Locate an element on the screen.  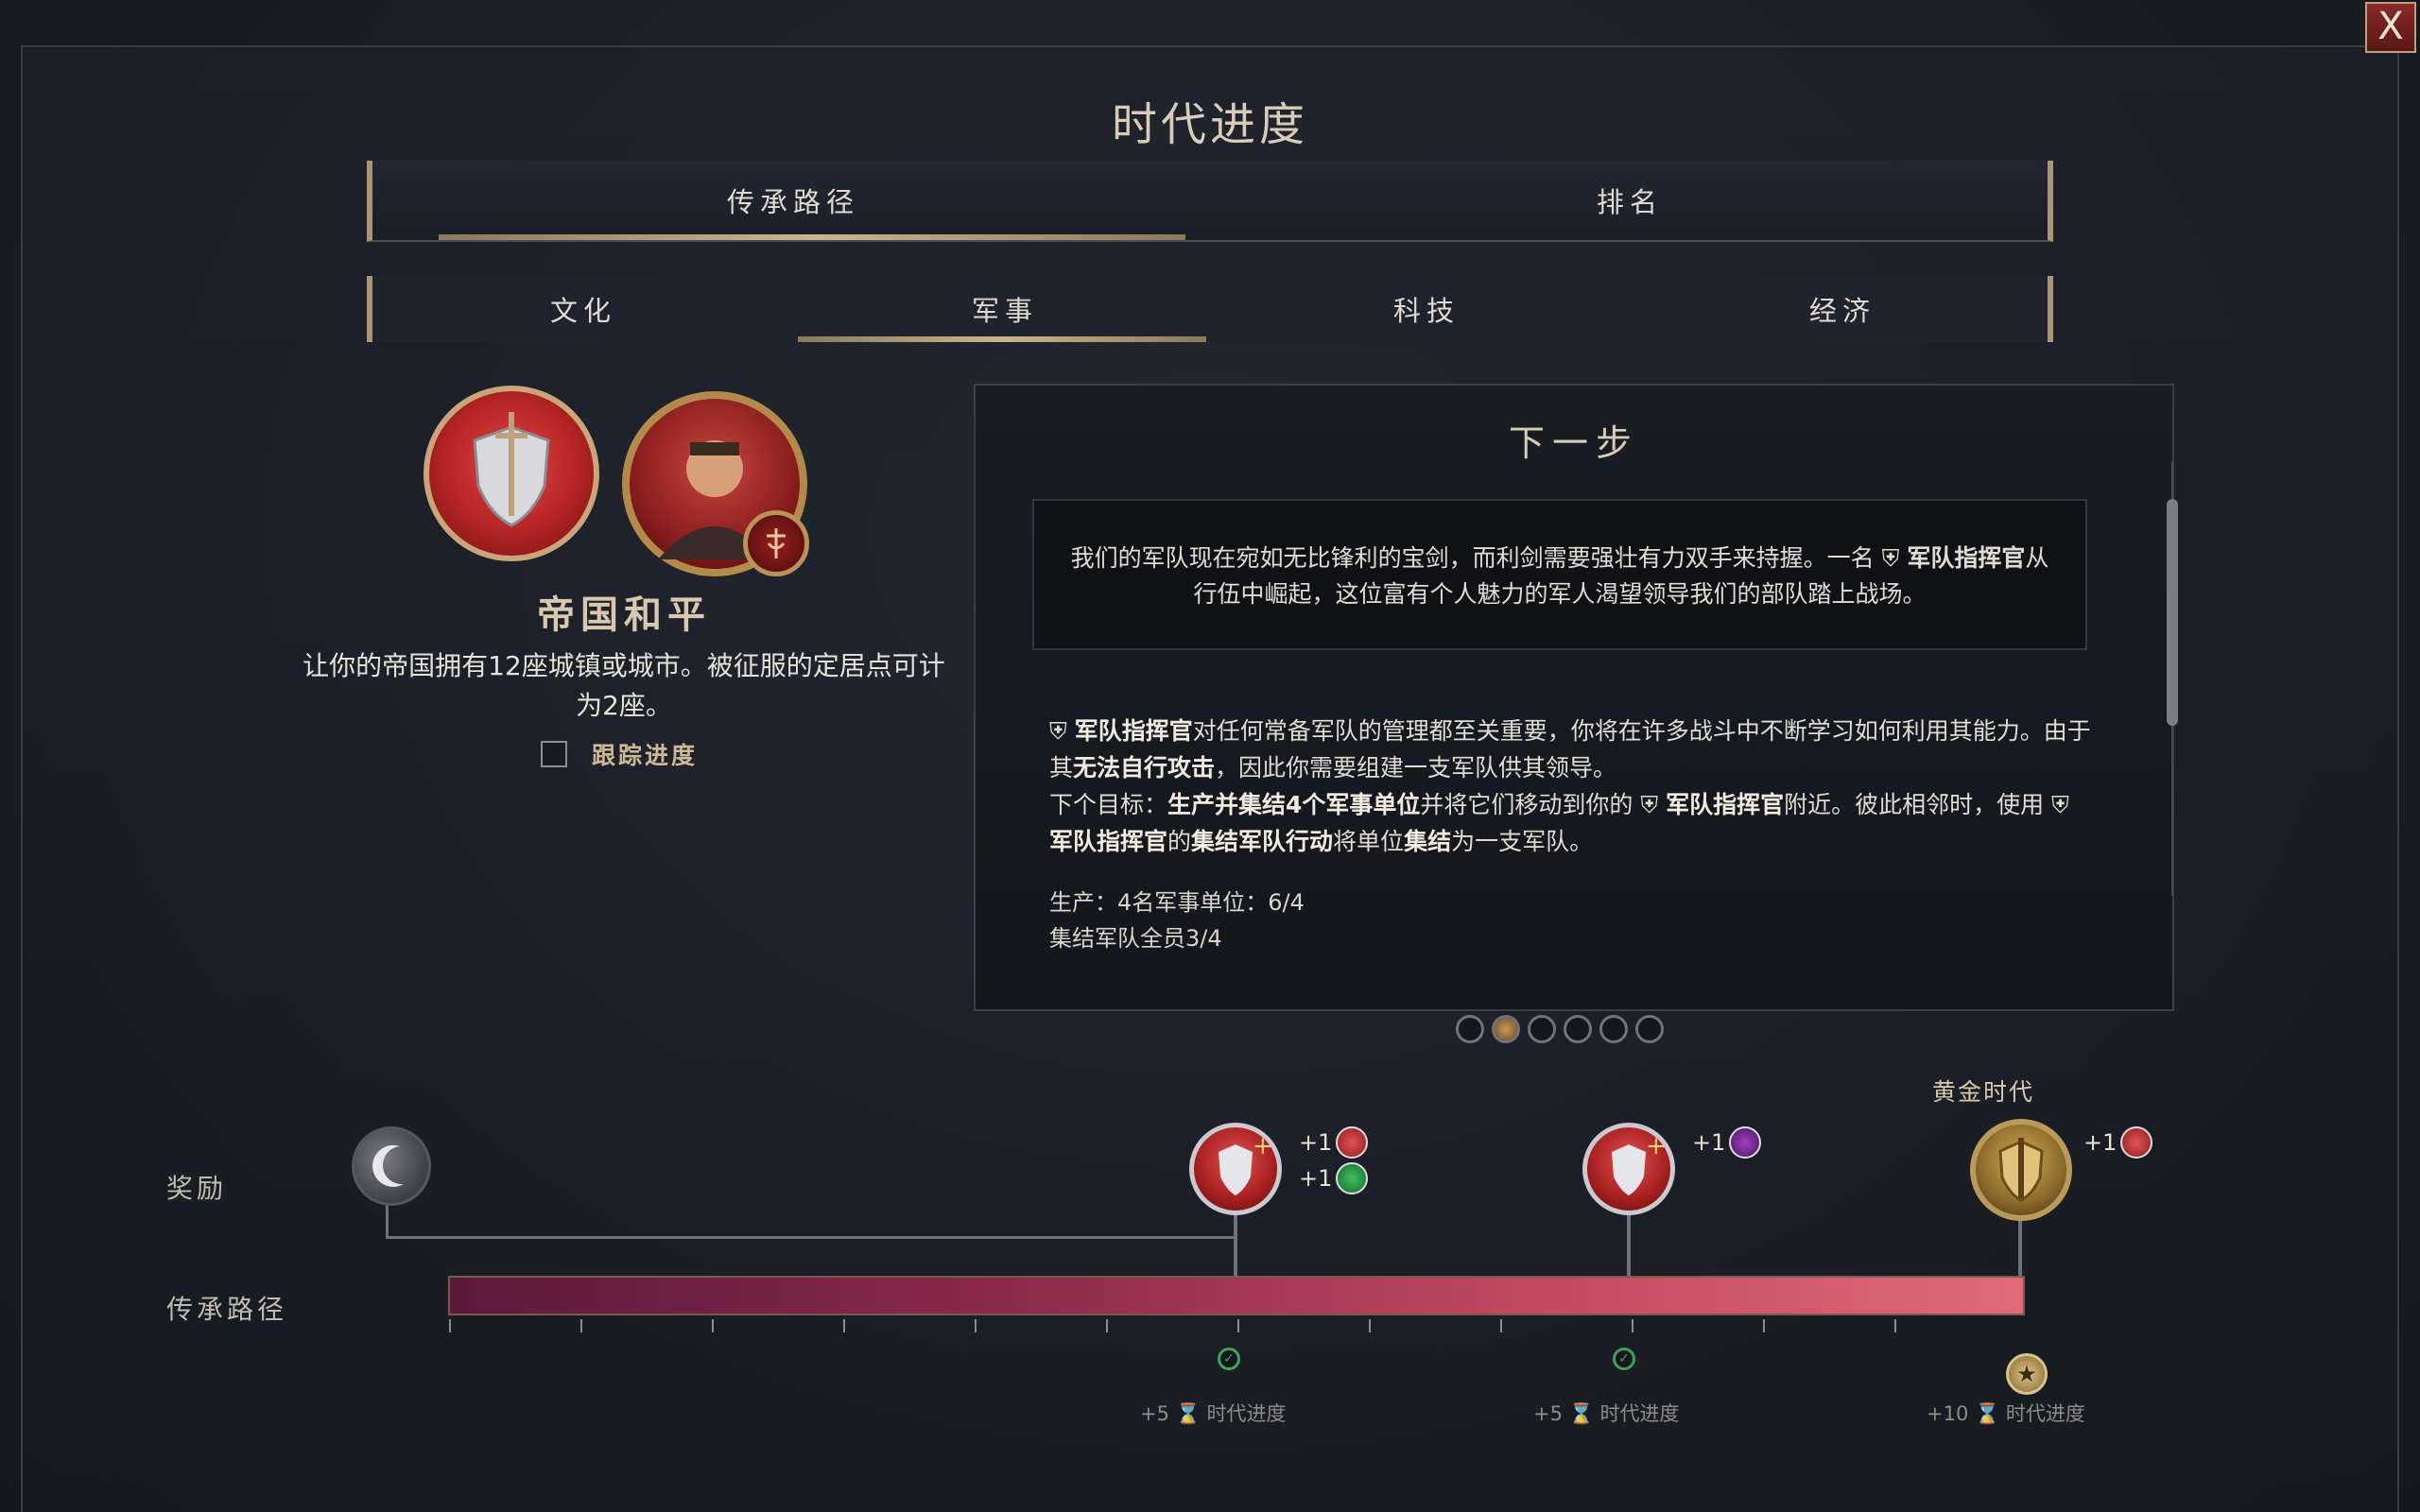
body-span: 的 is located at coordinates (1179, 841).